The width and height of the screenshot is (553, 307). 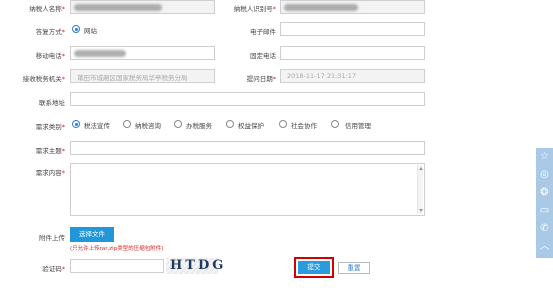 What do you see at coordinates (92, 234) in the screenshot?
I see `choose-file-button: 选择文件` at bounding box center [92, 234].